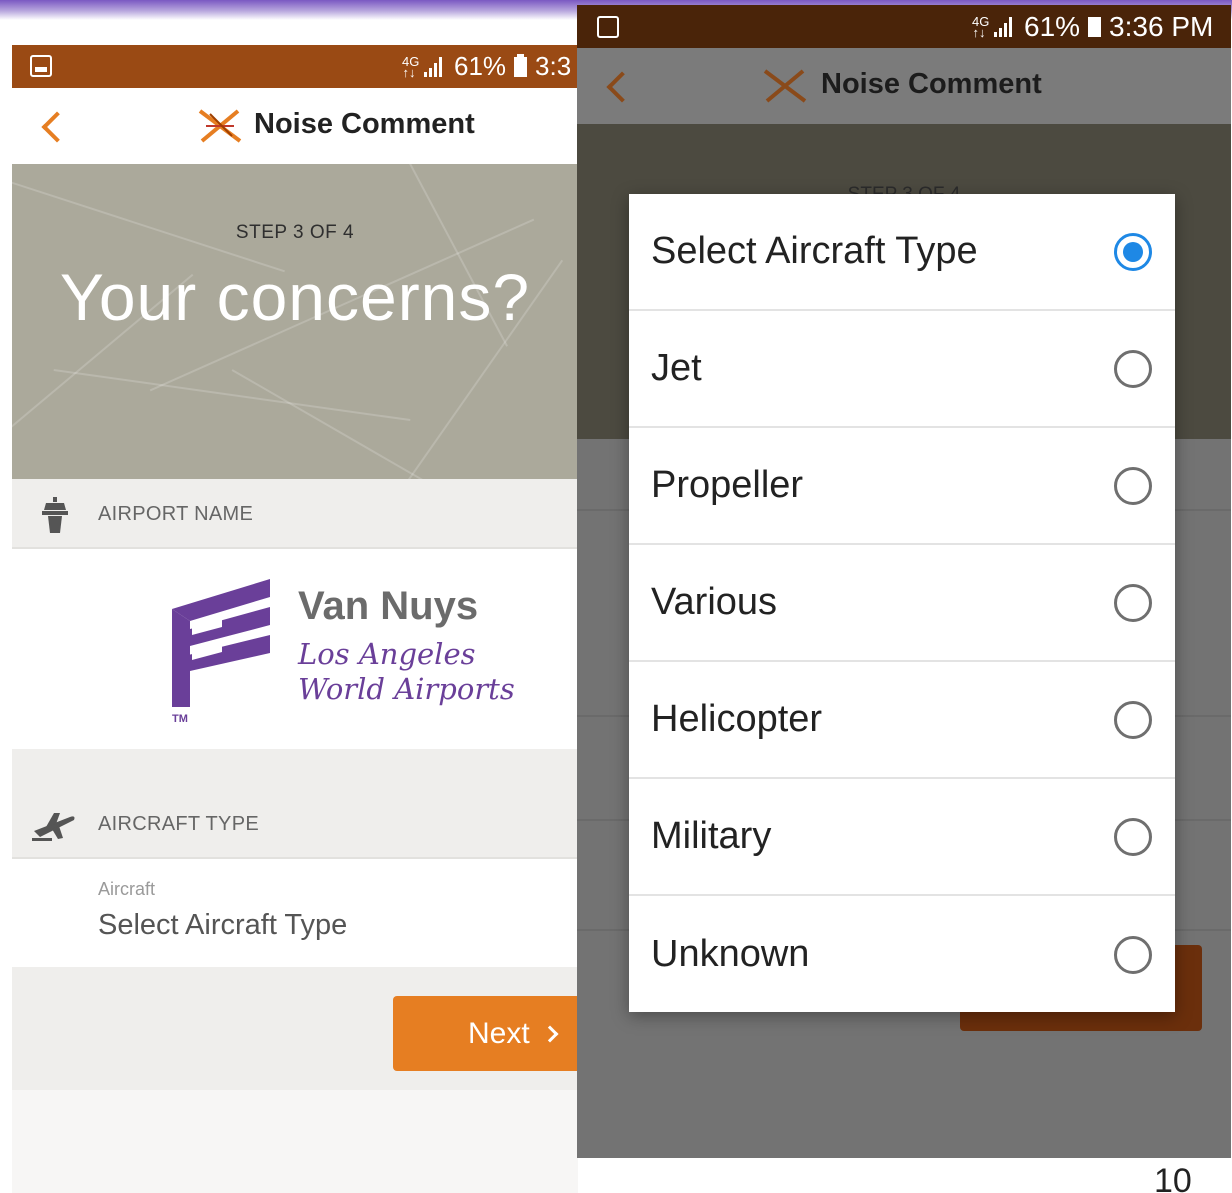  What do you see at coordinates (902, 486) in the screenshot?
I see `option-propeller: Propeller` at bounding box center [902, 486].